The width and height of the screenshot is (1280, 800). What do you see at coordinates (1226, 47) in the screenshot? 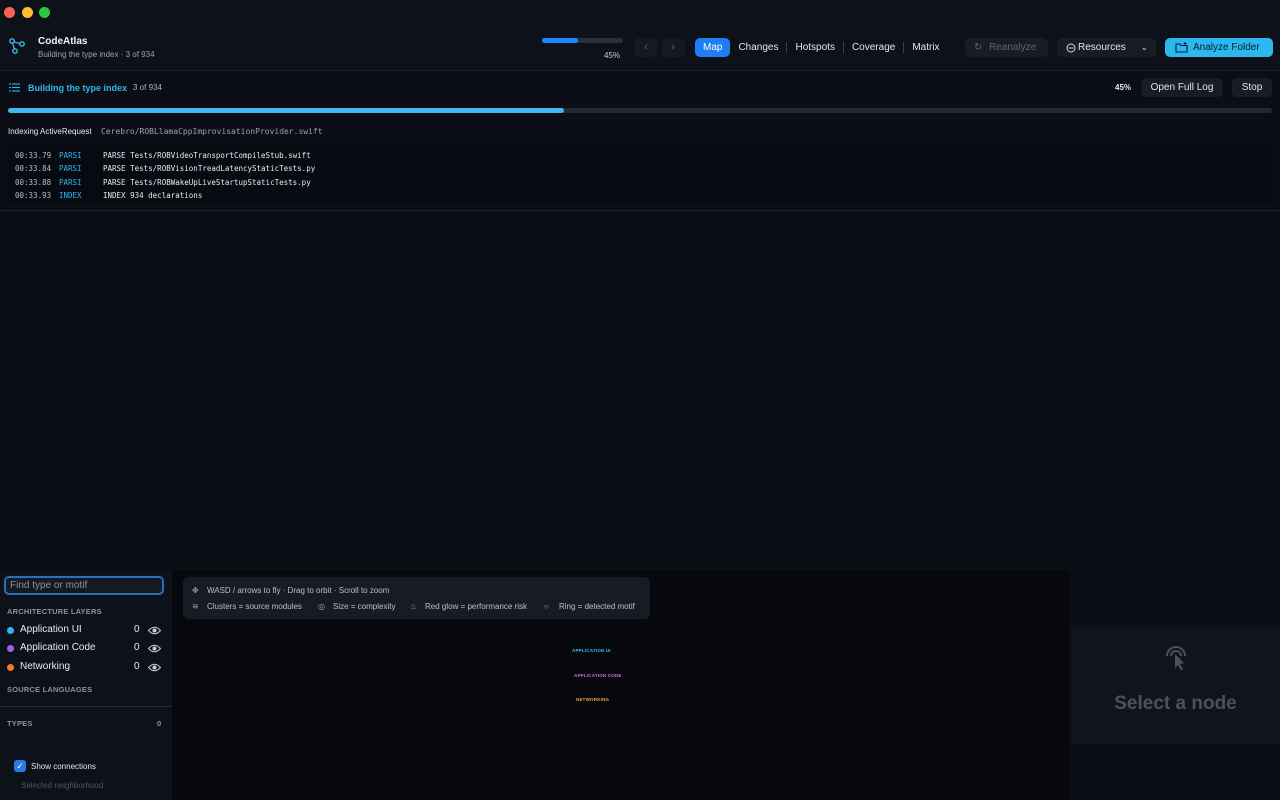
I see `analyze-folder-label: Analyze Folder` at bounding box center [1226, 47].